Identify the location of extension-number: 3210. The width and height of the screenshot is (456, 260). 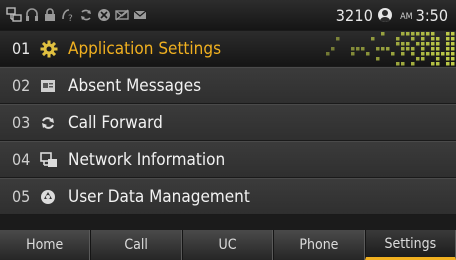
(354, 15).